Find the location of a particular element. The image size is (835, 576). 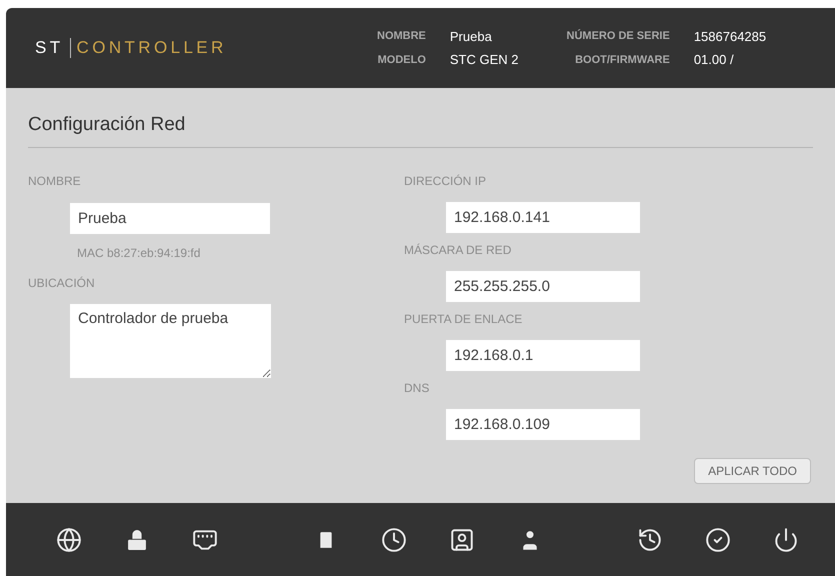

network-field: 255.255.255.0 is located at coordinates (543, 286).